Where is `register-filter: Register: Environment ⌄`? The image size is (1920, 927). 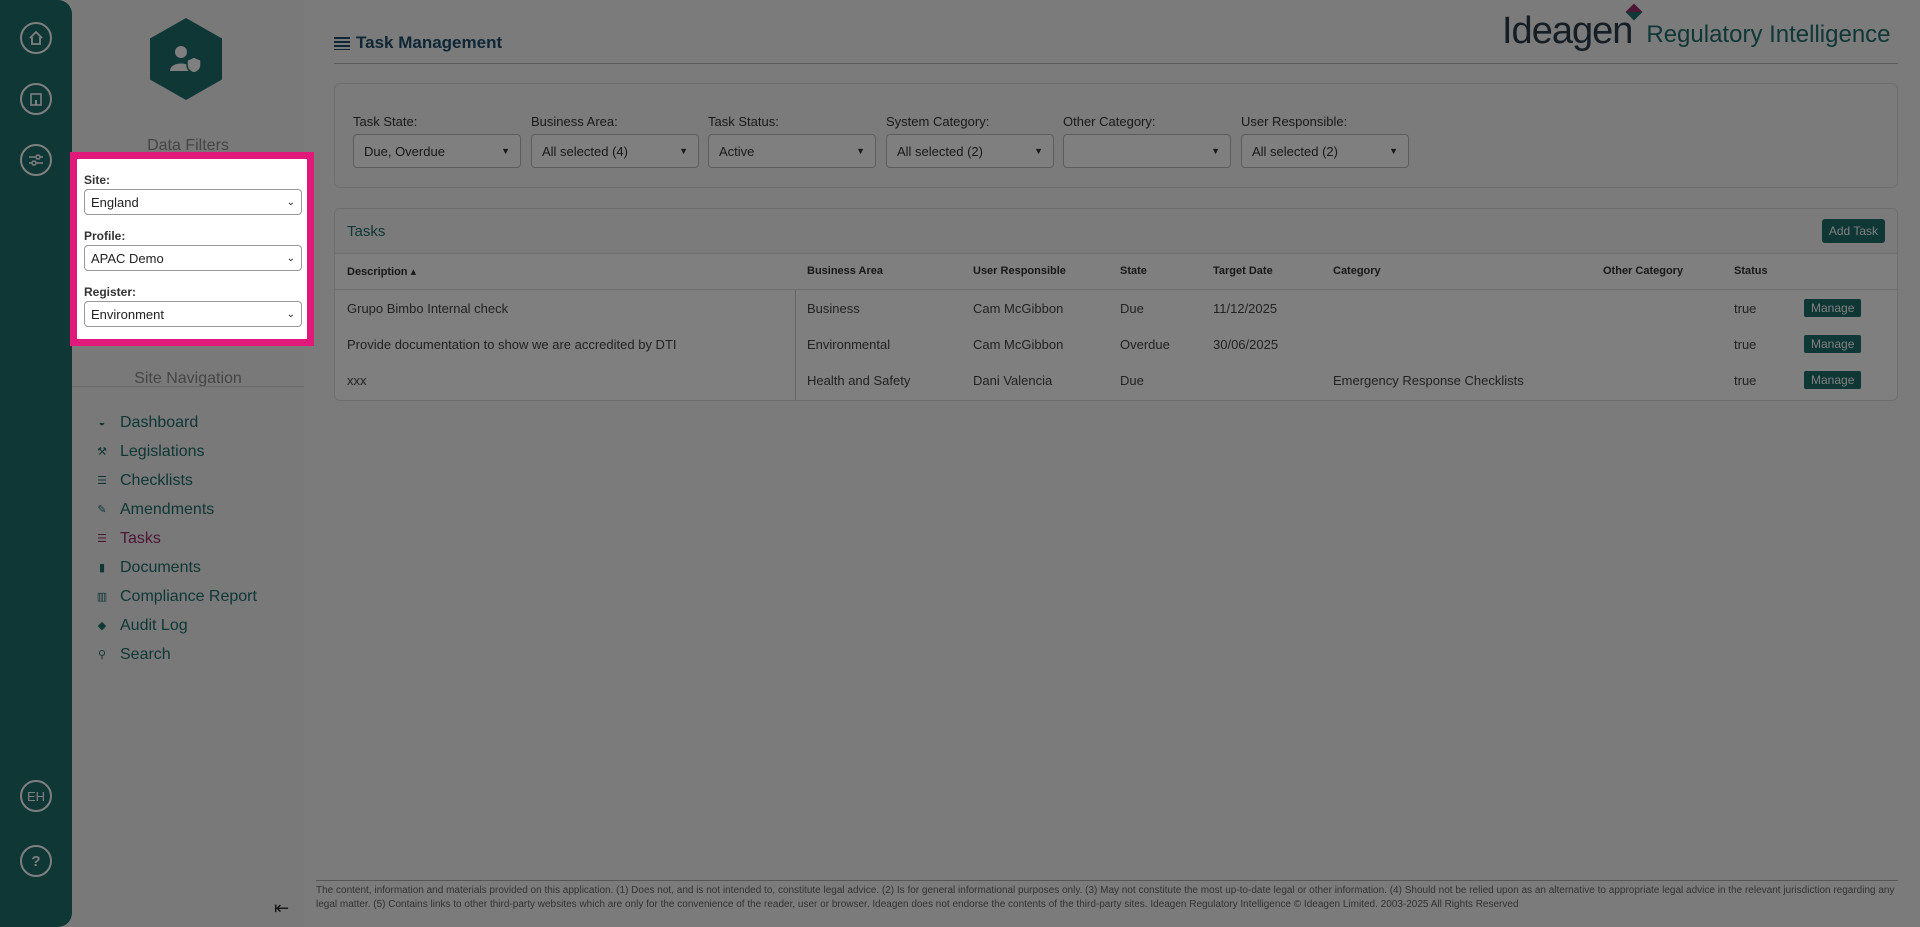 register-filter: Register: Environment ⌄ is located at coordinates (193, 306).